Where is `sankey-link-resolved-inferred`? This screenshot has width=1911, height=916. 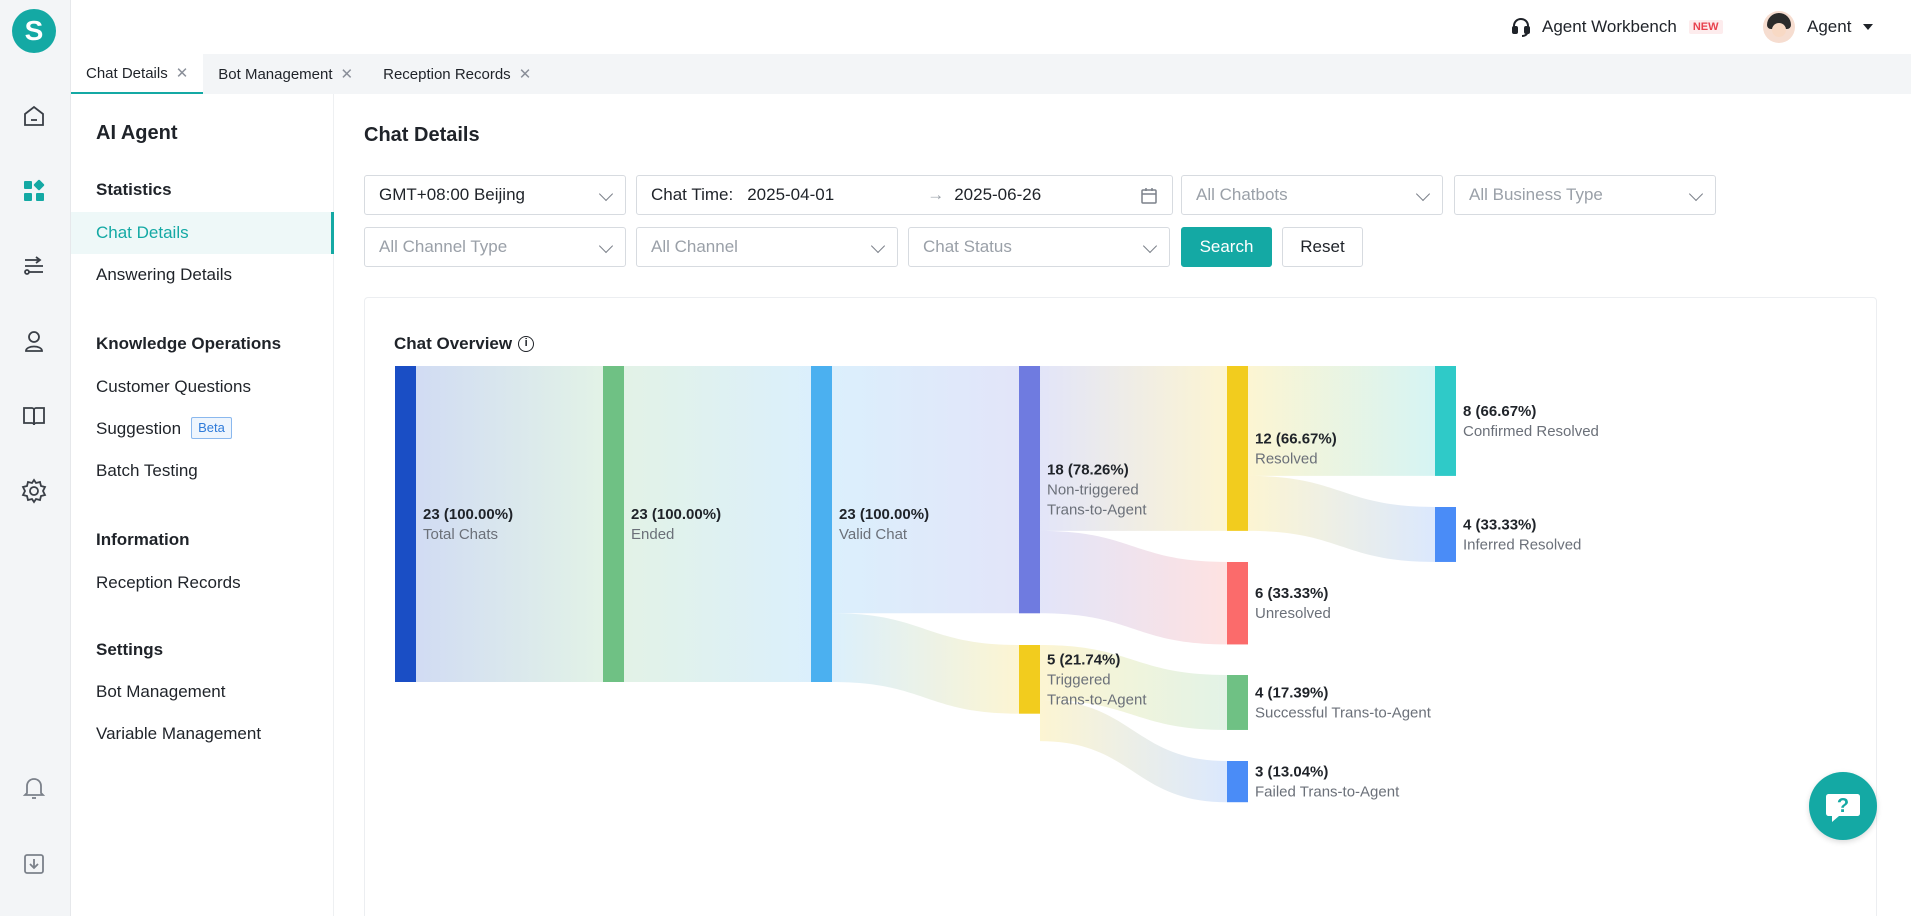
sankey-link-resolved-inferred is located at coordinates (1341, 518).